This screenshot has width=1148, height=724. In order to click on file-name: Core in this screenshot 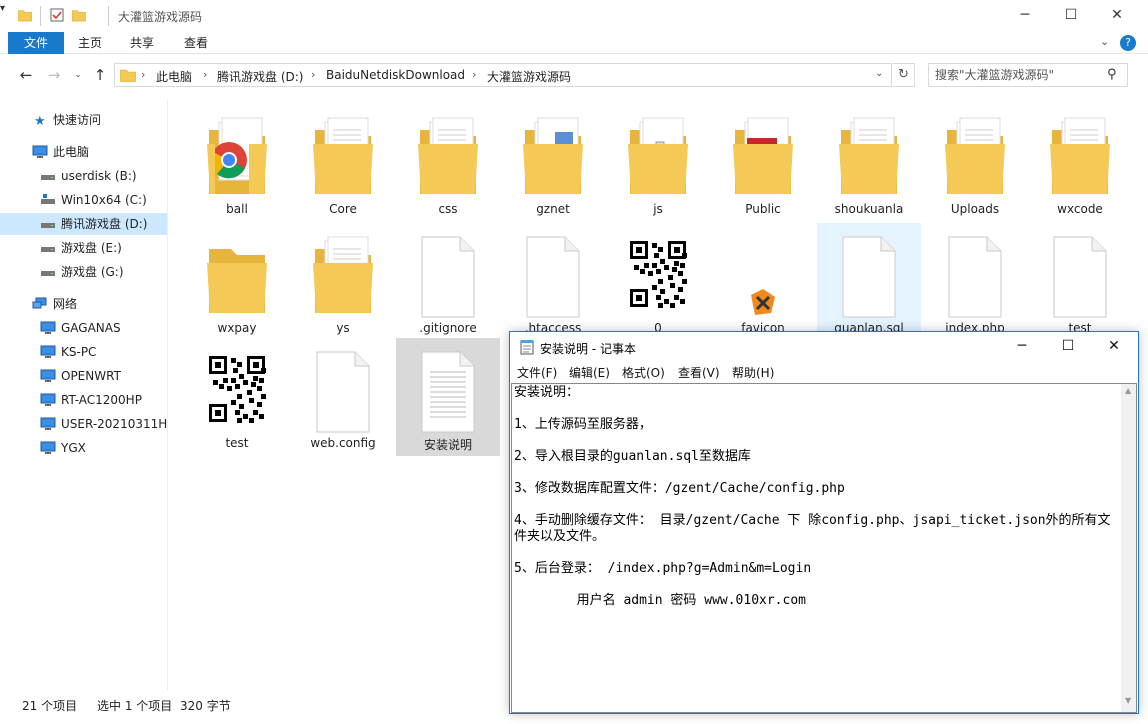, I will do `click(343, 209)`.